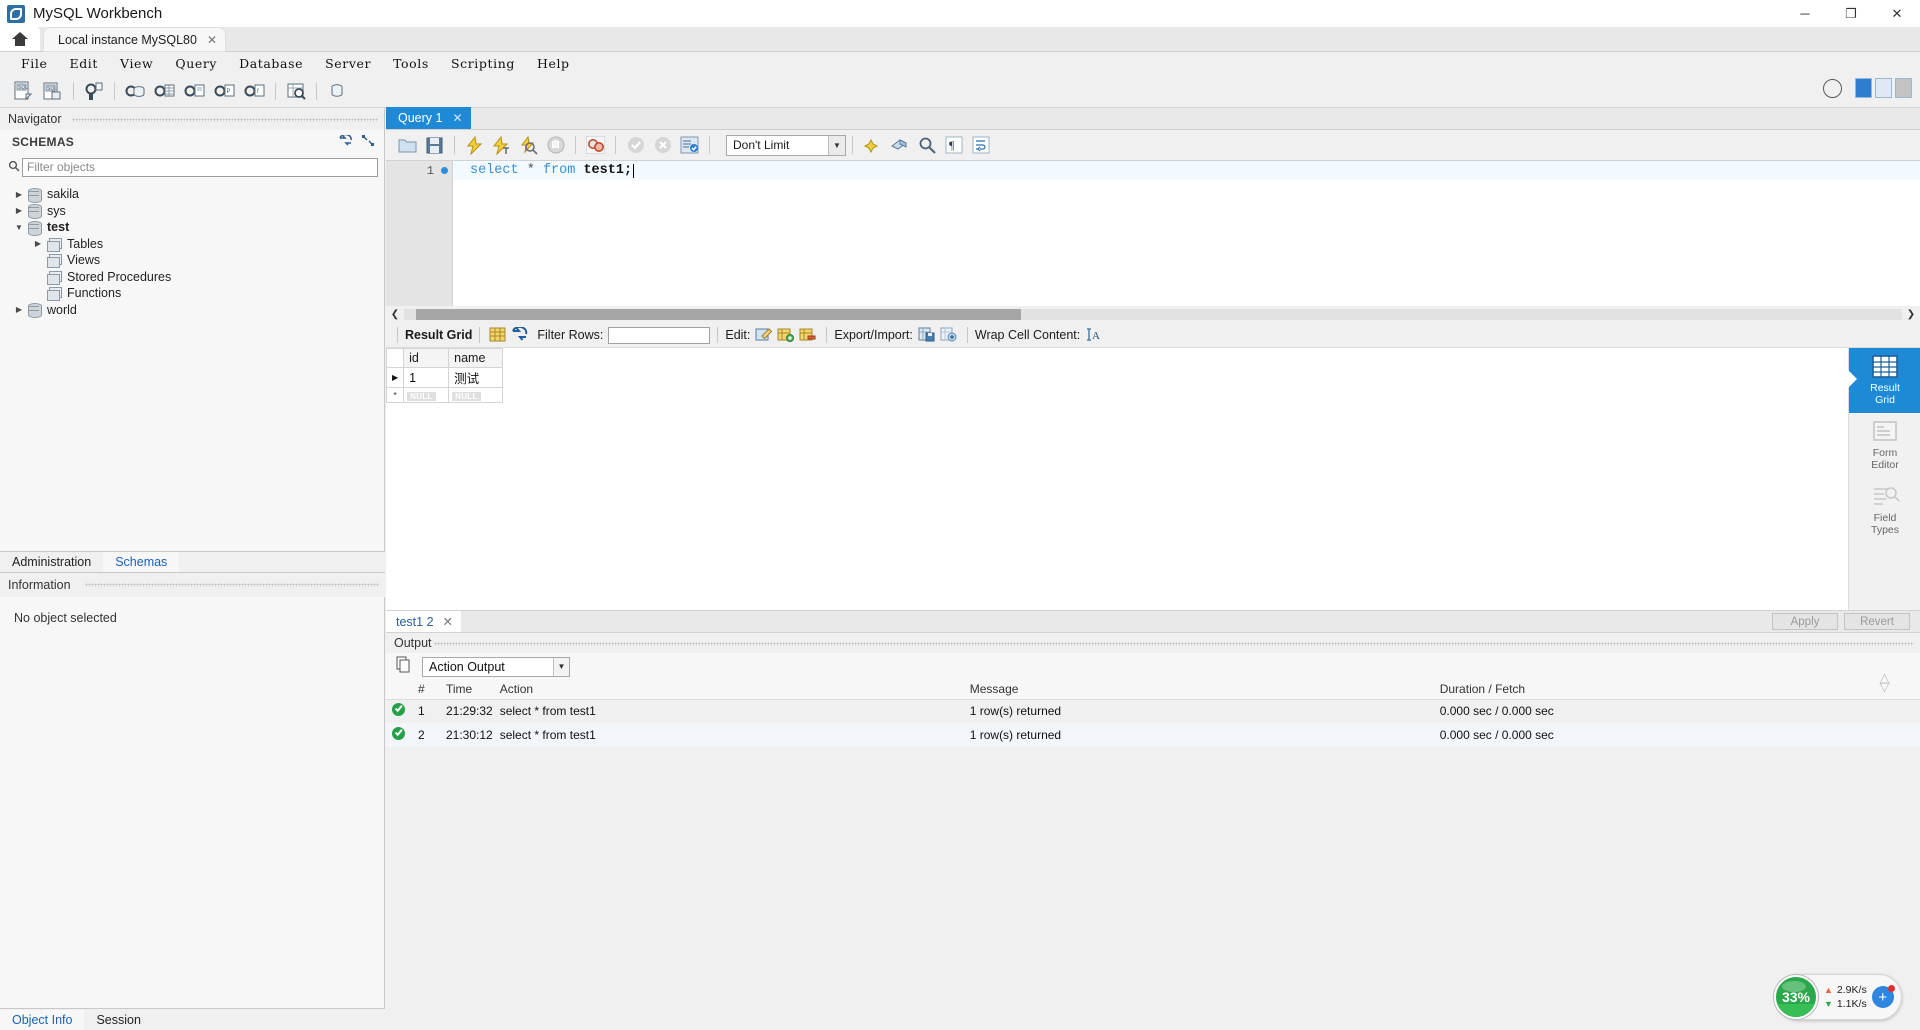 The image size is (1920, 1030). I want to click on menu-view: View, so click(136, 63).